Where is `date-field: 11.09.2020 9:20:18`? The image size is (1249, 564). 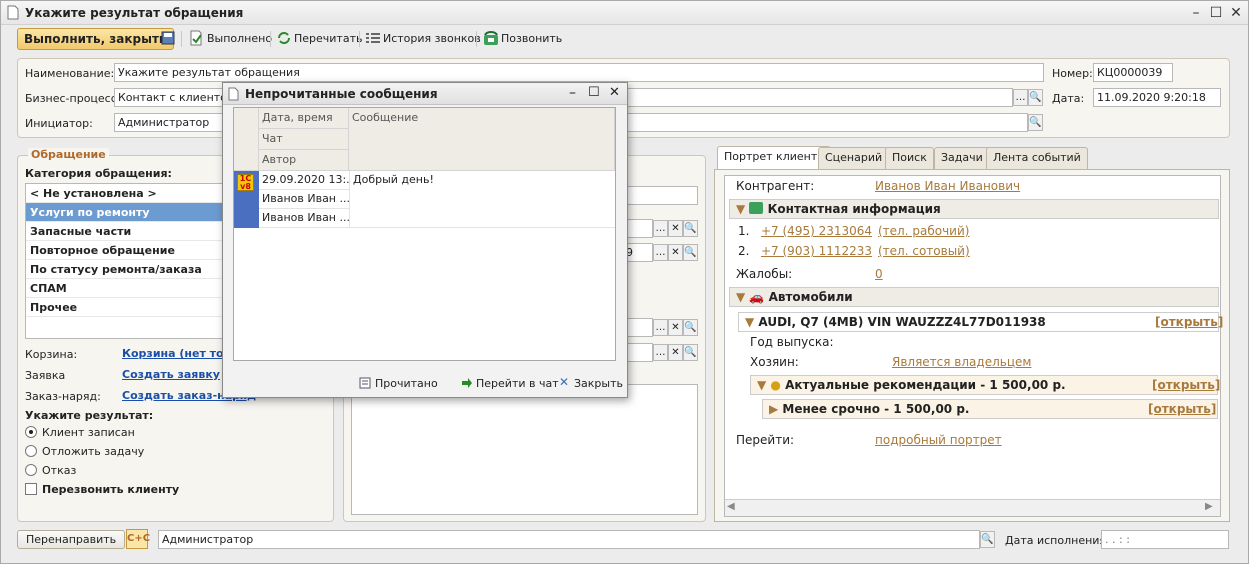
date-field: 11.09.2020 9:20:18 is located at coordinates (1157, 97).